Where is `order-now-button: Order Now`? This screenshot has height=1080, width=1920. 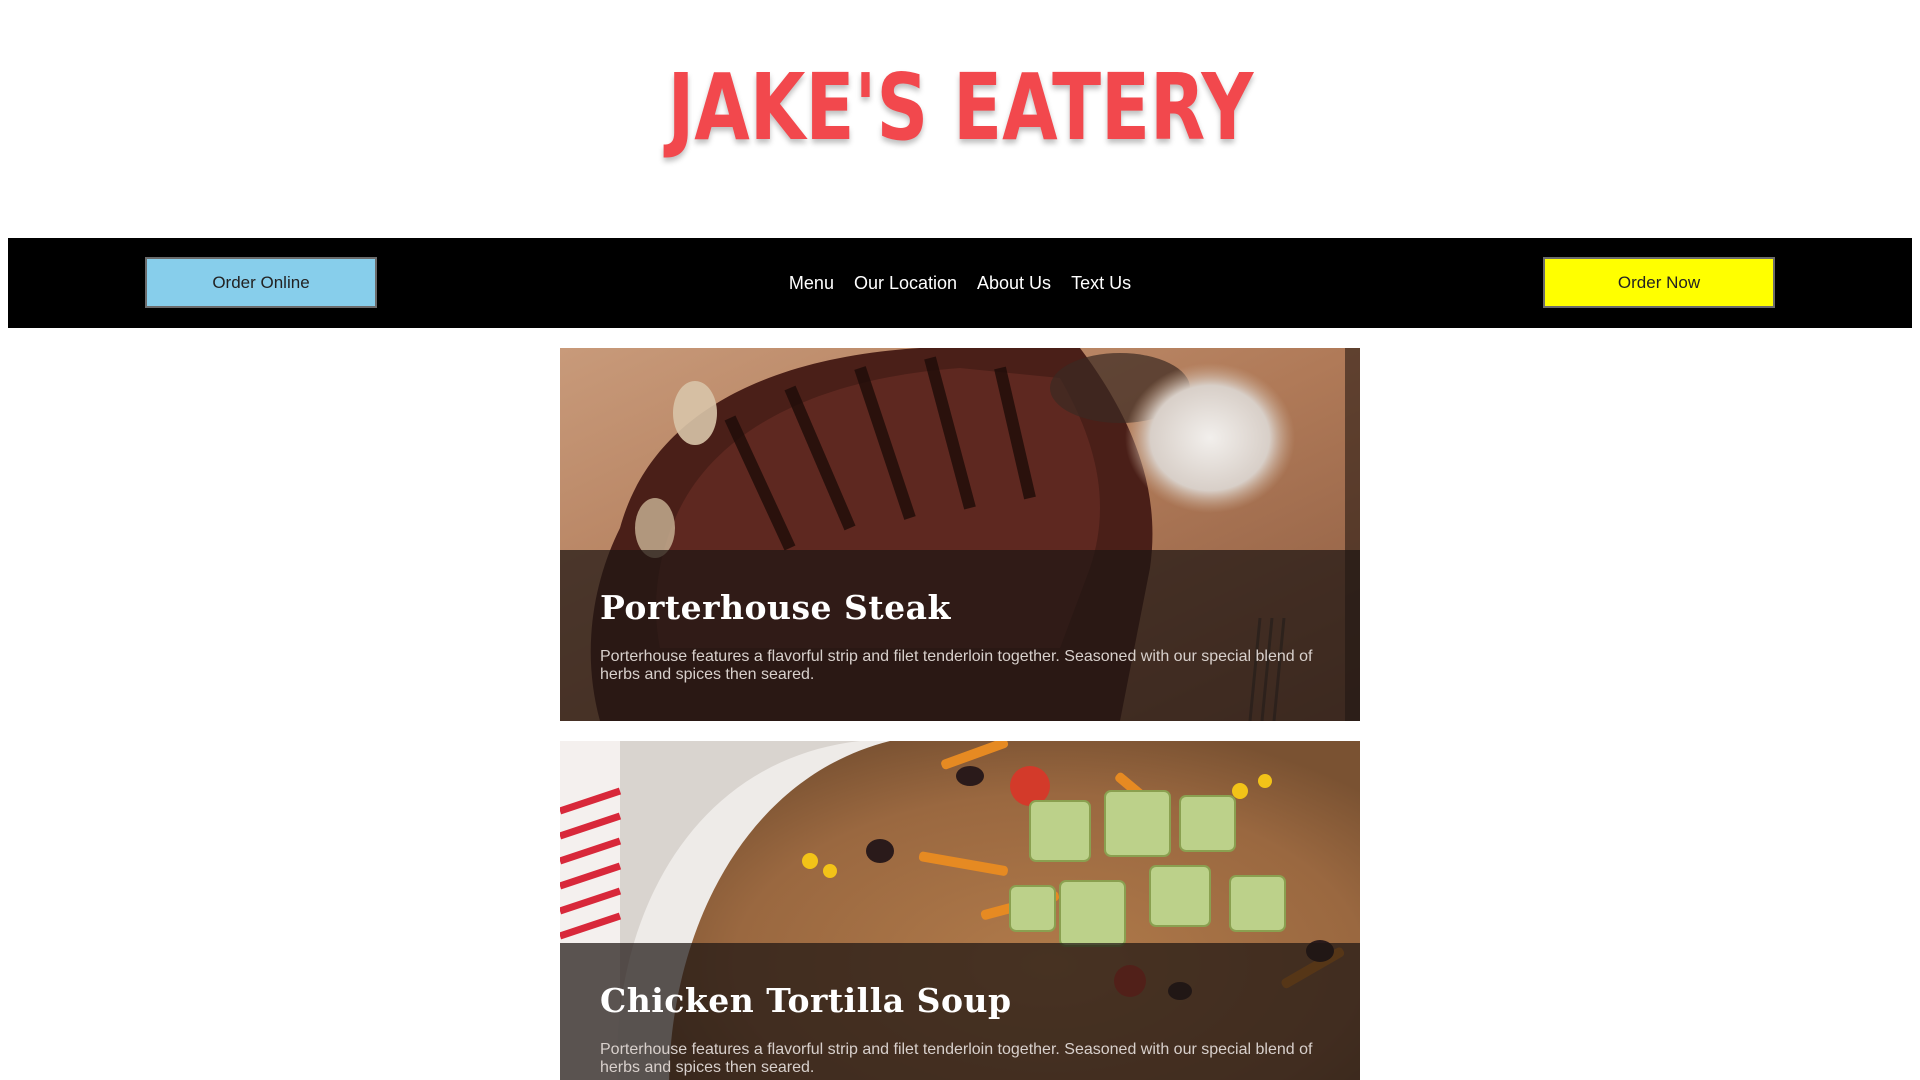
order-now-button: Order Now is located at coordinates (1659, 282).